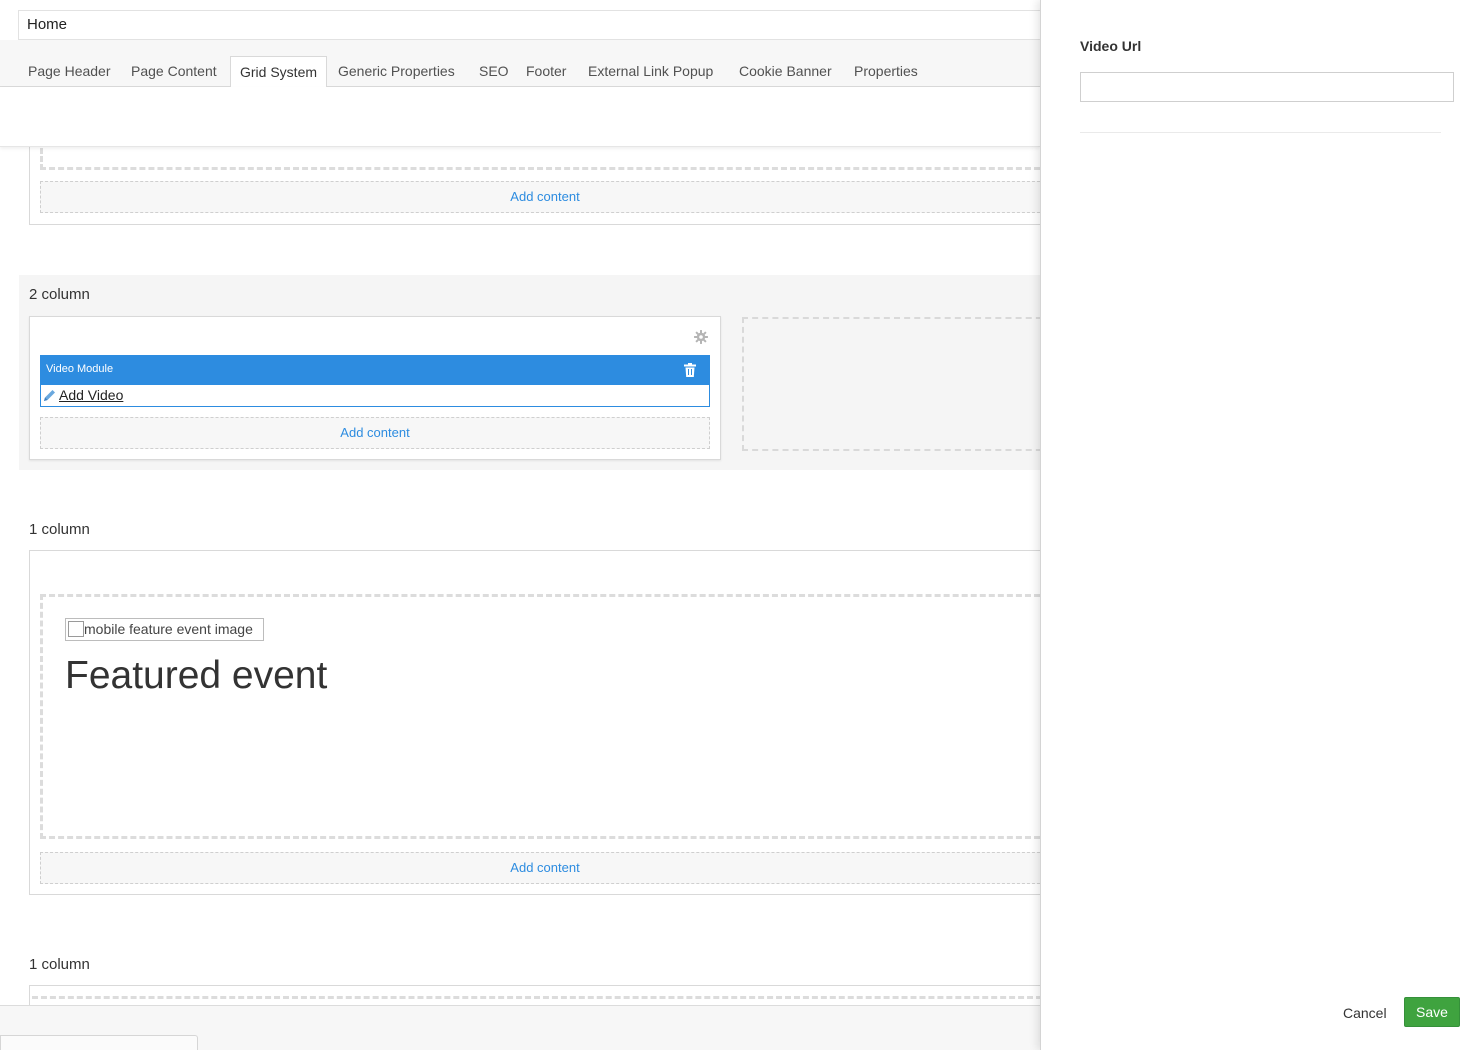 This screenshot has height=1050, width=1465. I want to click on add-video-link: Add Video, so click(91, 395).